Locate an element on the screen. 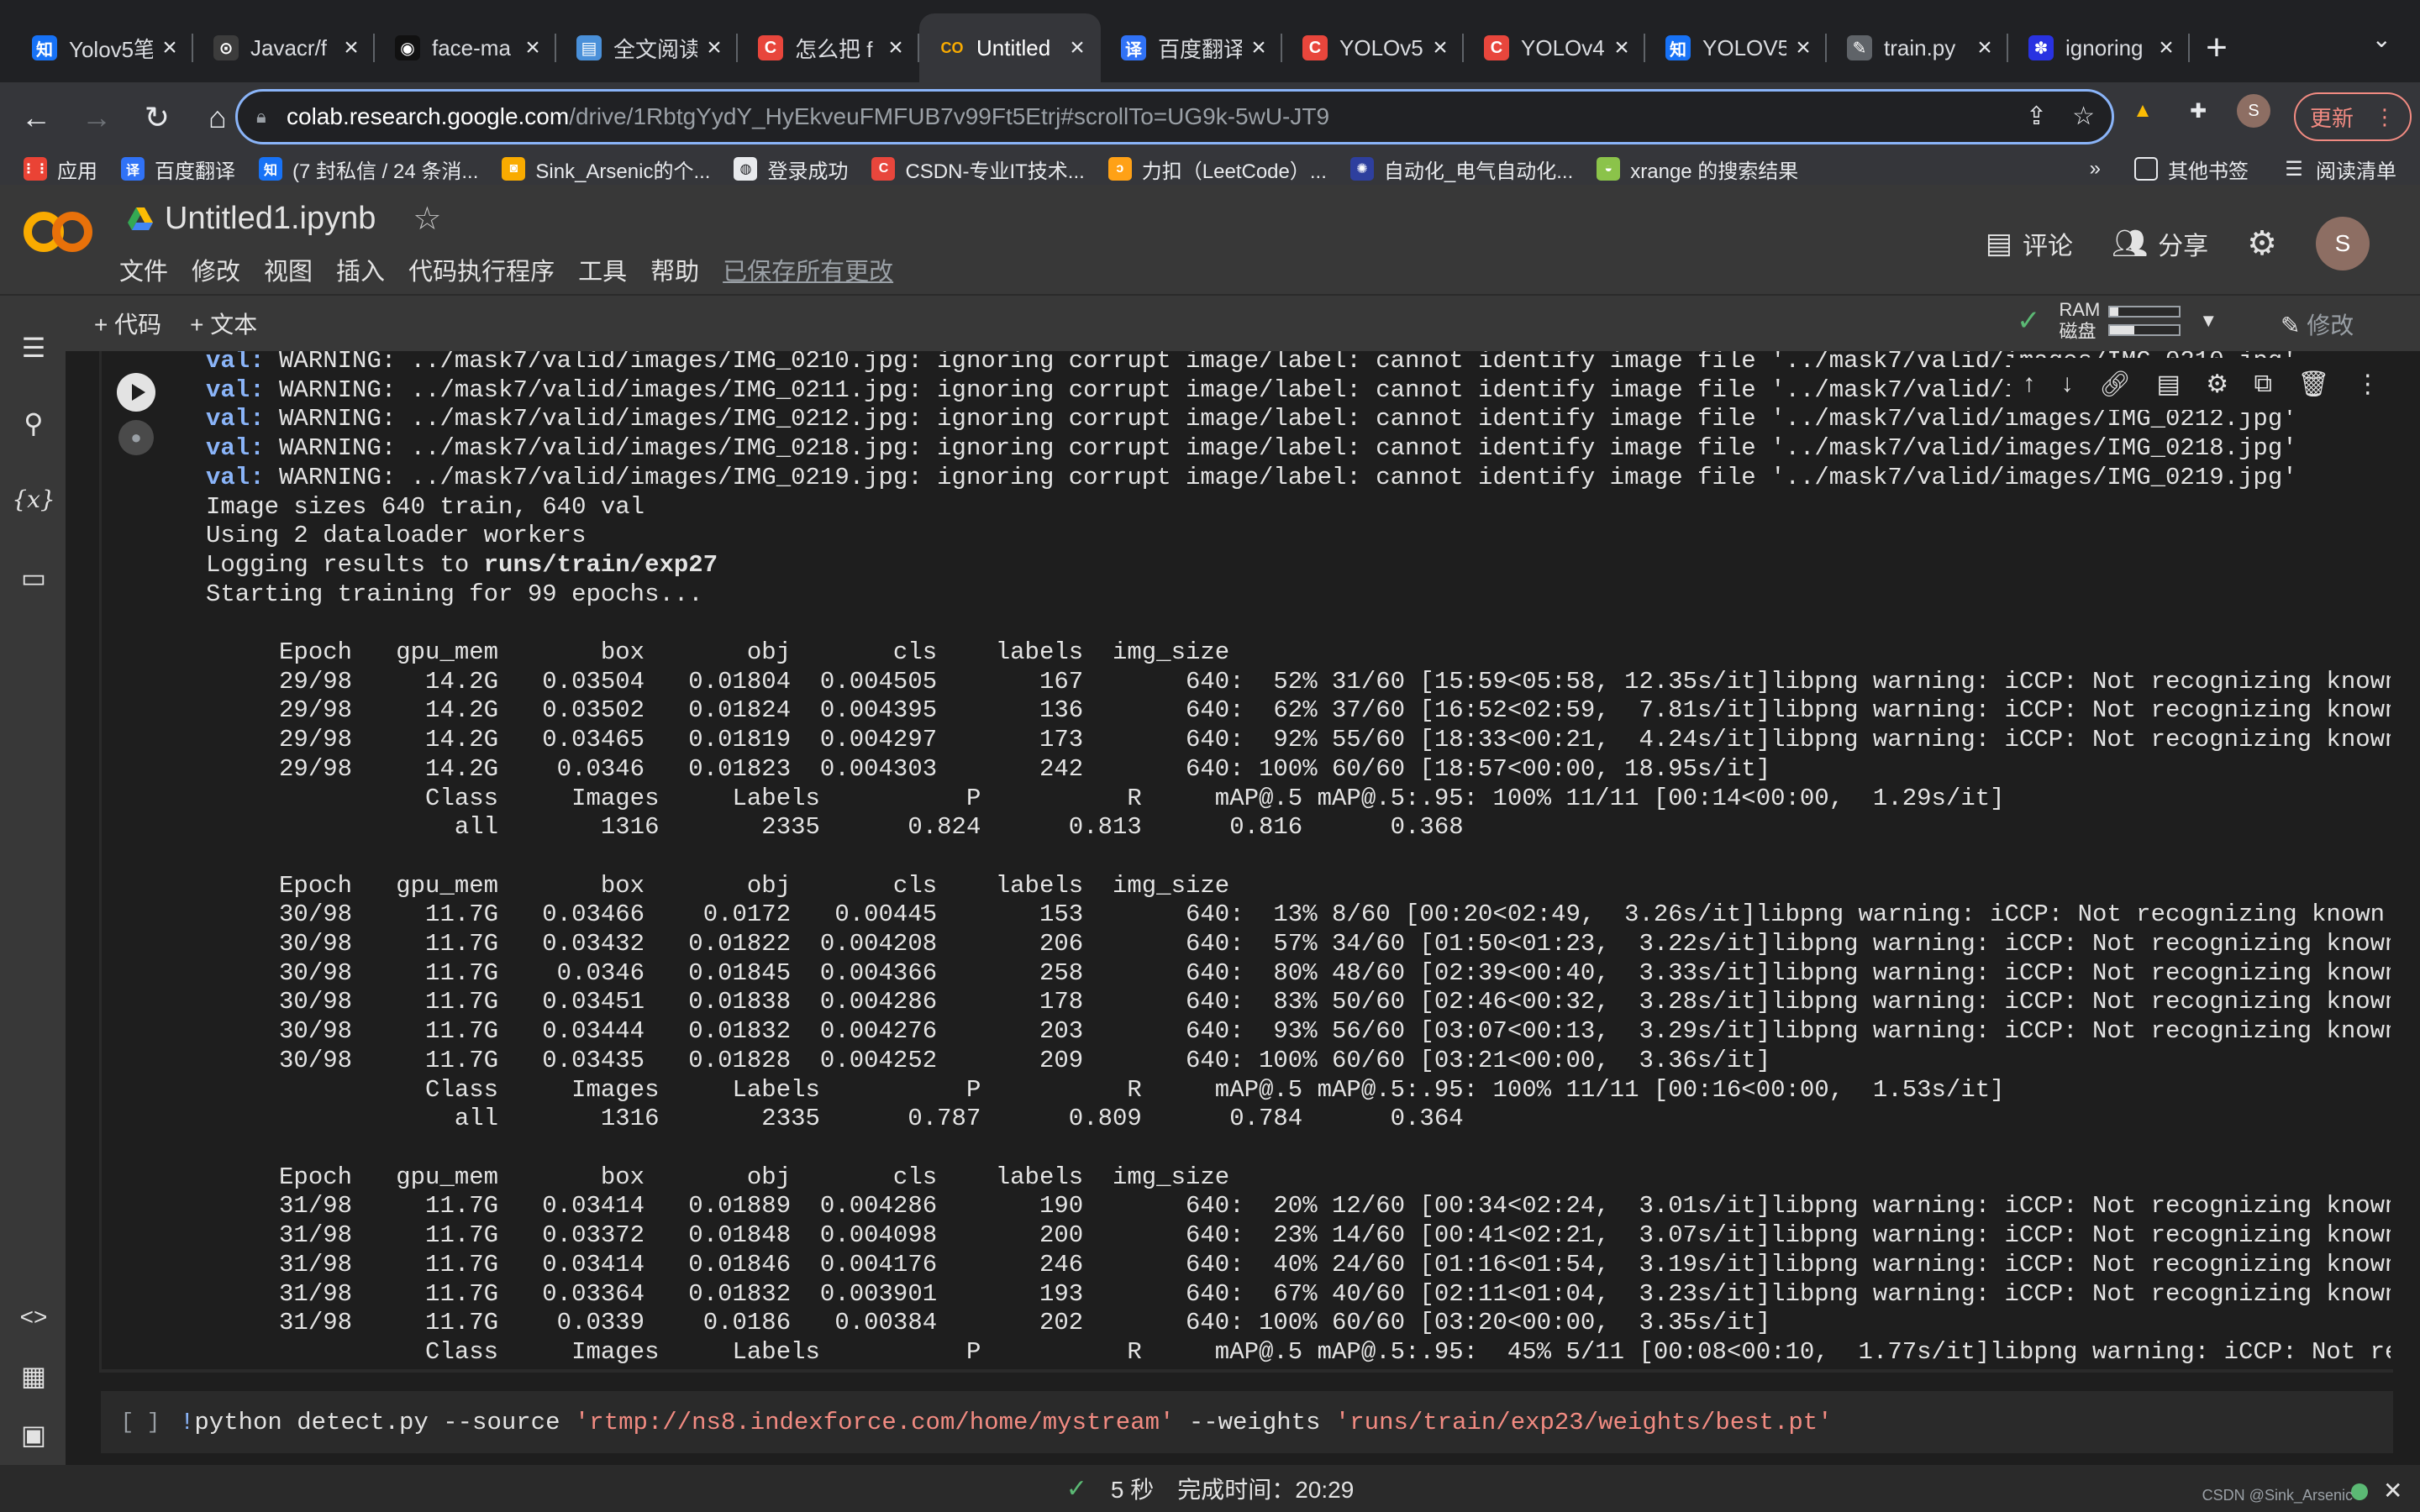 This screenshot has width=2420, height=1512. browser-tab: 知 YOLOV5 × is located at coordinates (1736, 47).